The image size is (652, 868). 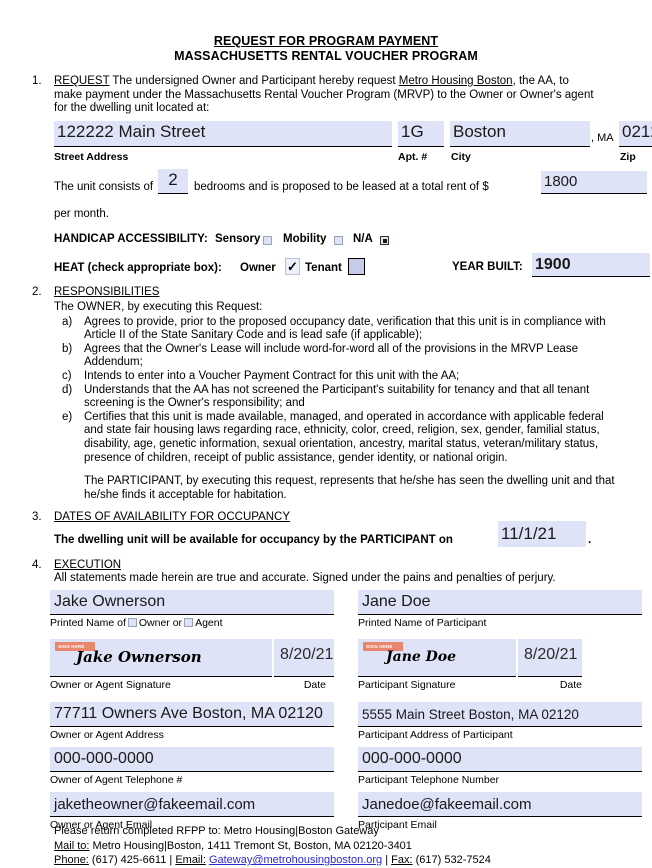 I want to click on footer-email-label: Email:, so click(x=190, y=860).